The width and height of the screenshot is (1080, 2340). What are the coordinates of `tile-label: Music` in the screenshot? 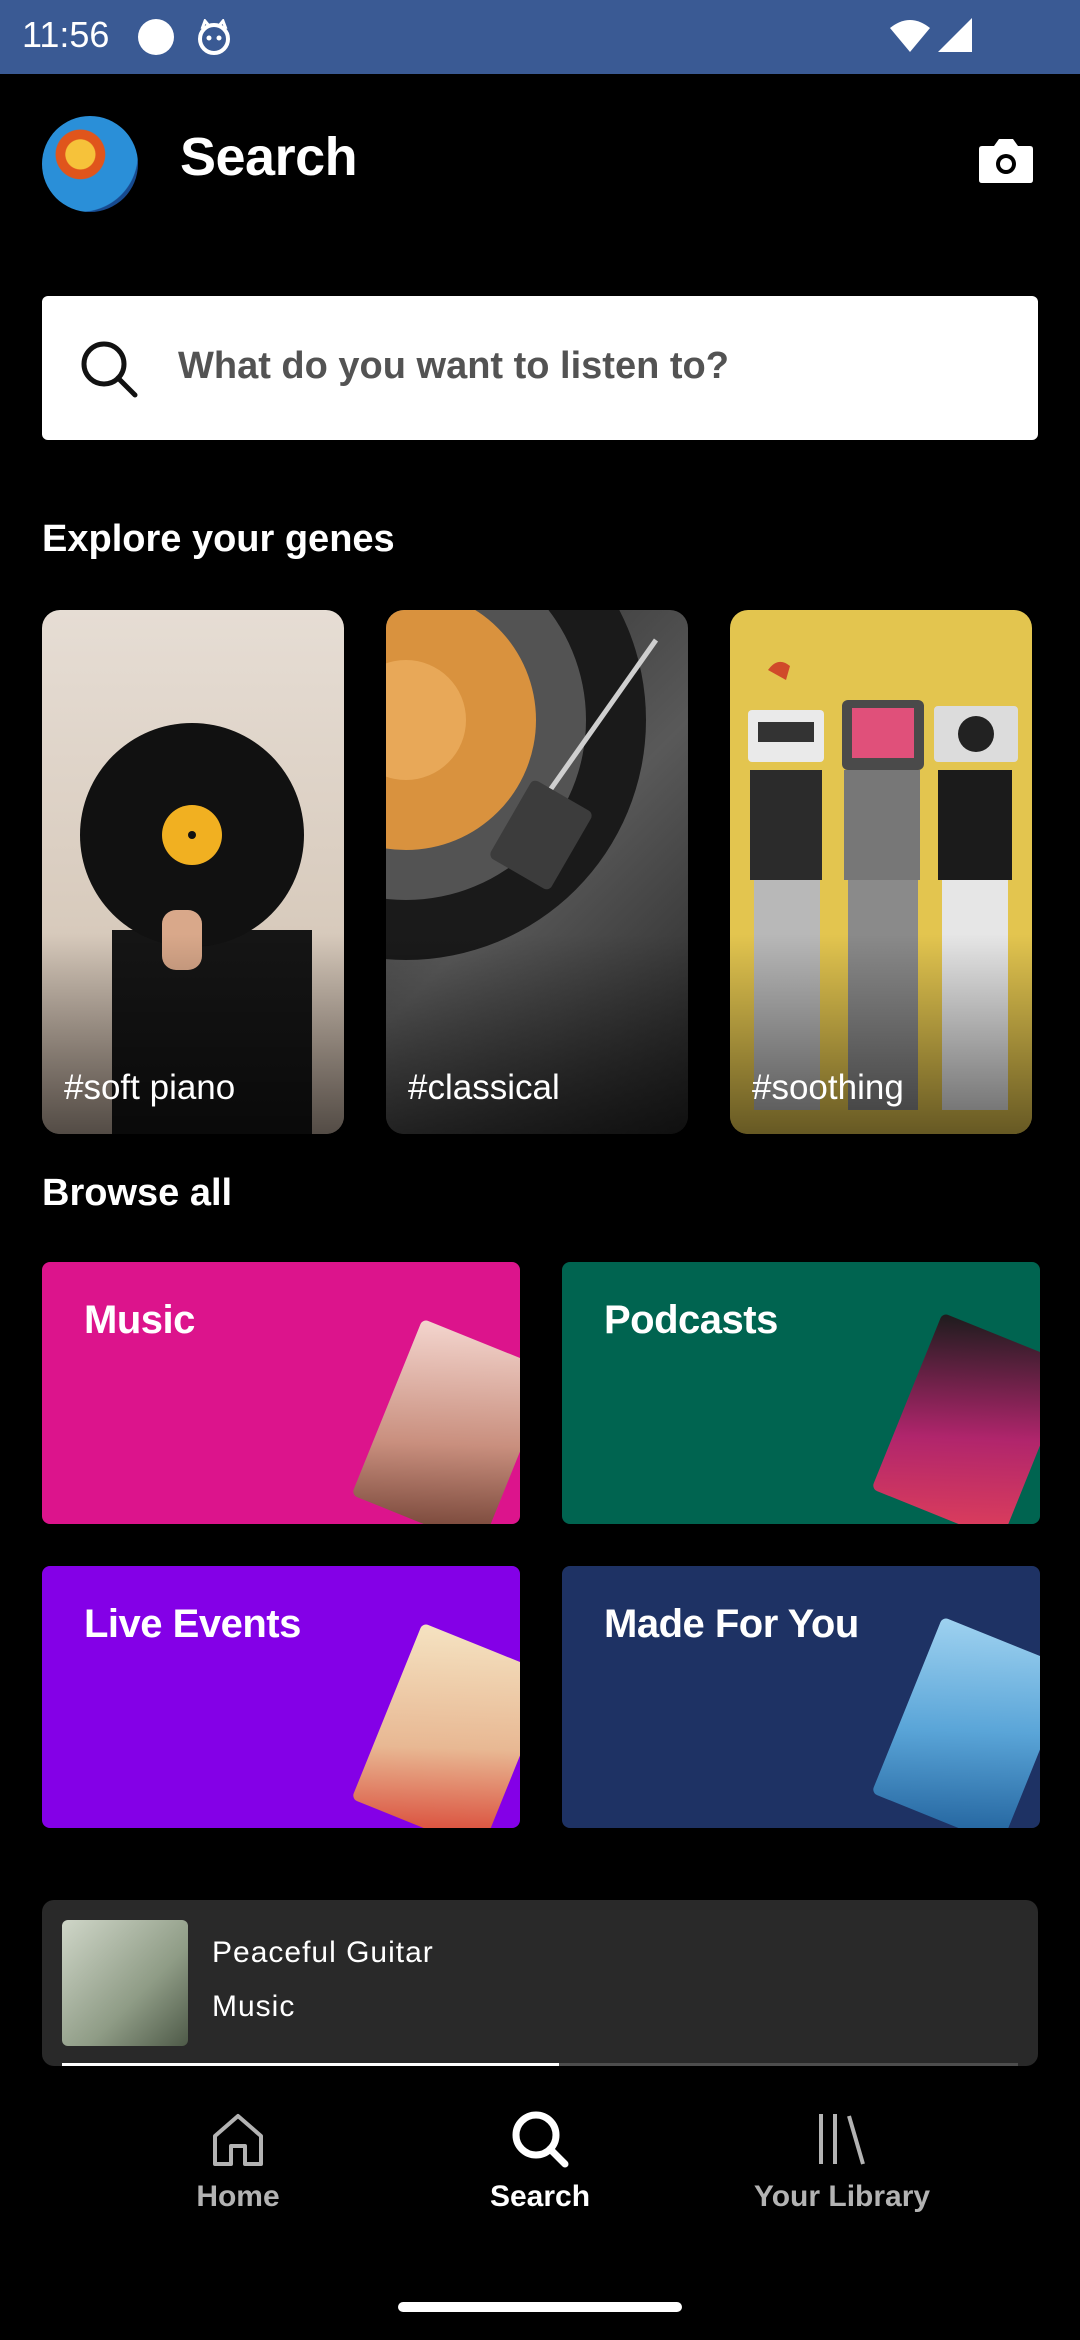 It's located at (139, 1320).